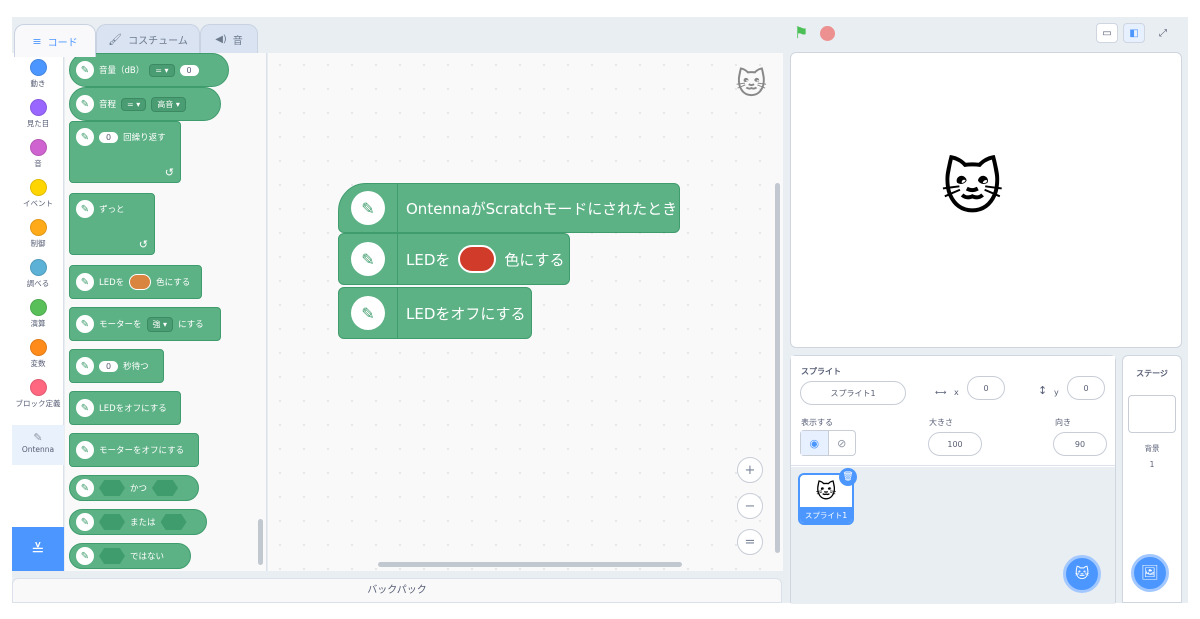  I want to click on category-label: 音, so click(38, 163).